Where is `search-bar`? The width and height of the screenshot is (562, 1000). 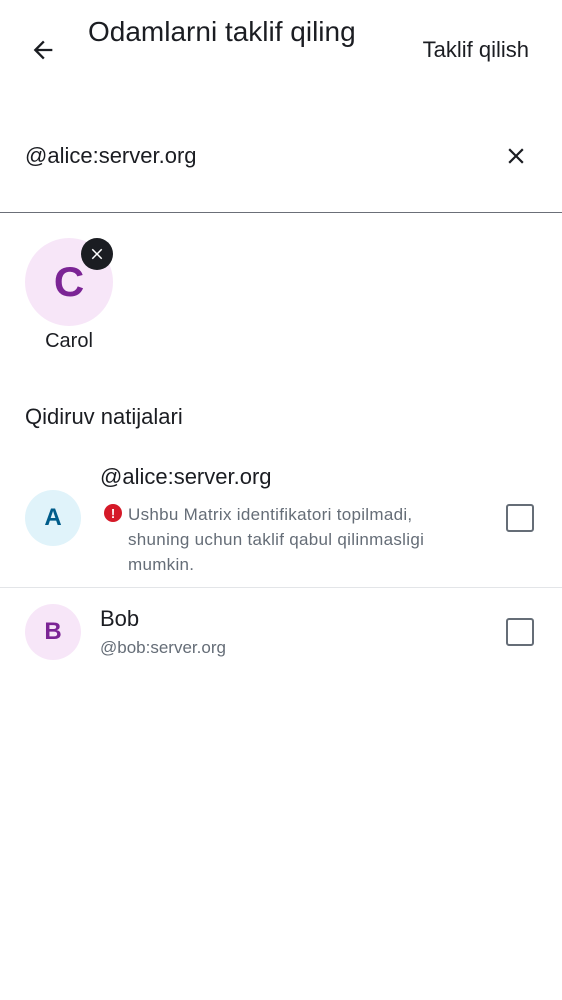
search-bar is located at coordinates (281, 170).